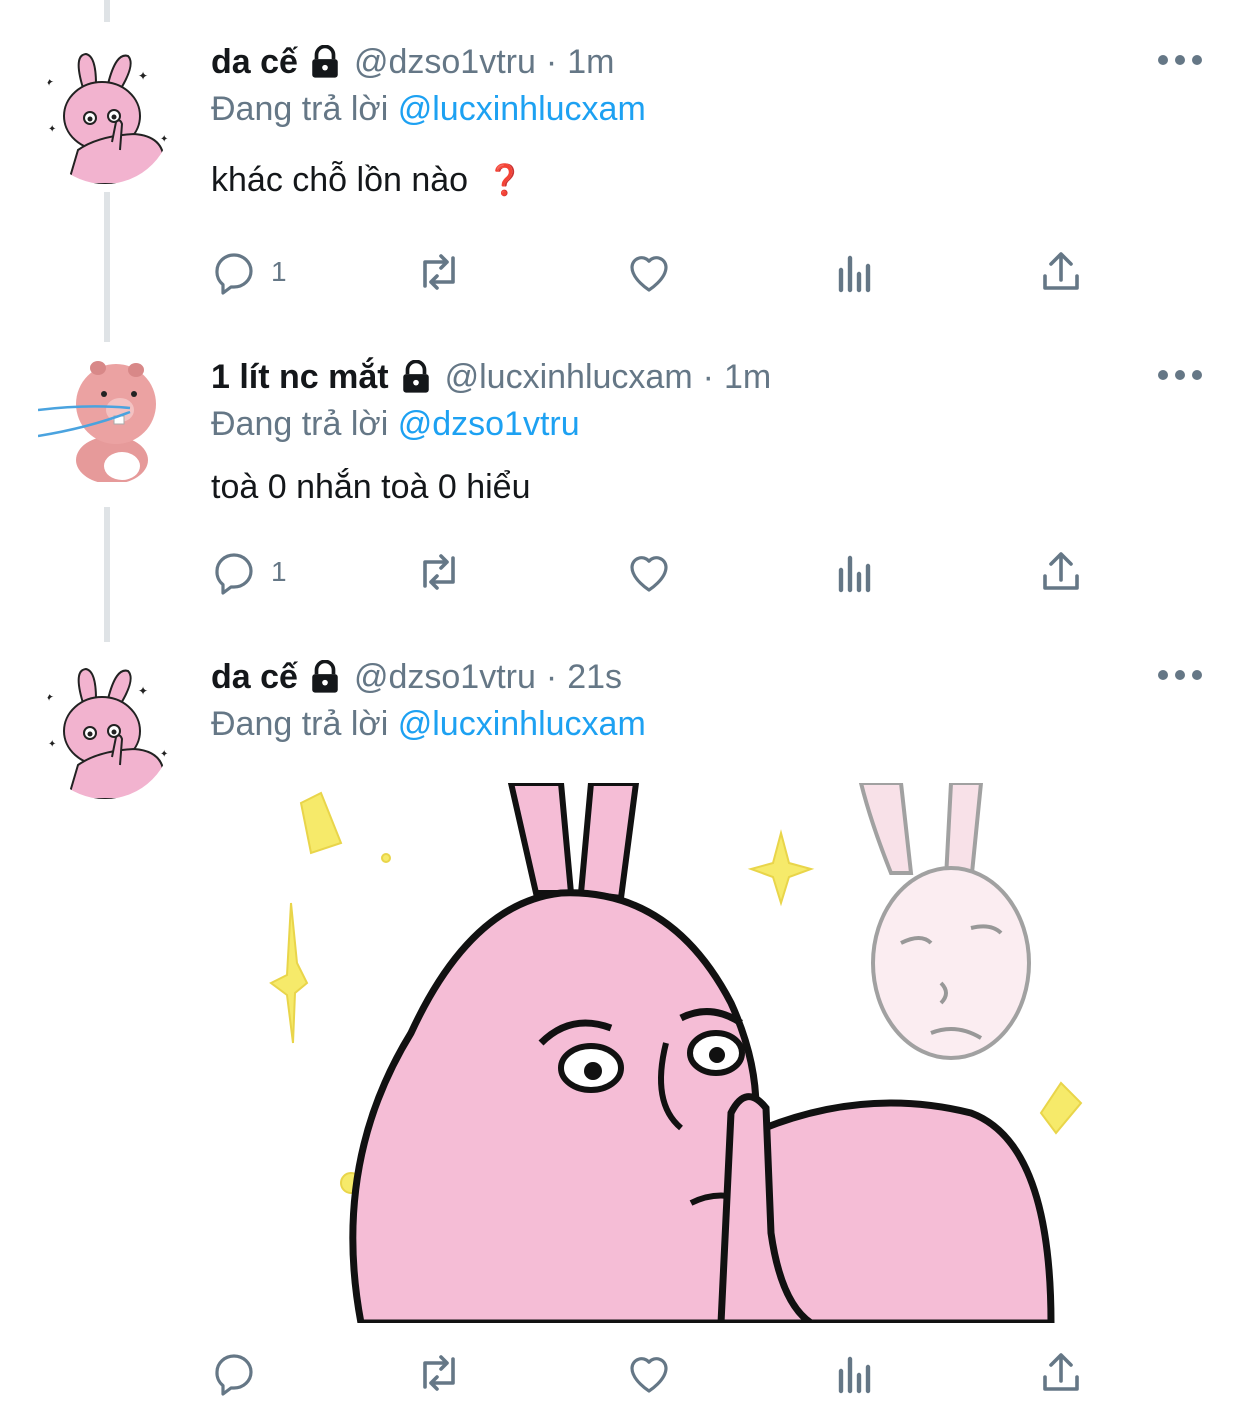 The height and width of the screenshot is (1423, 1242). I want to click on replying-to: Đang trả lời @dzso1vtru, so click(395, 424).